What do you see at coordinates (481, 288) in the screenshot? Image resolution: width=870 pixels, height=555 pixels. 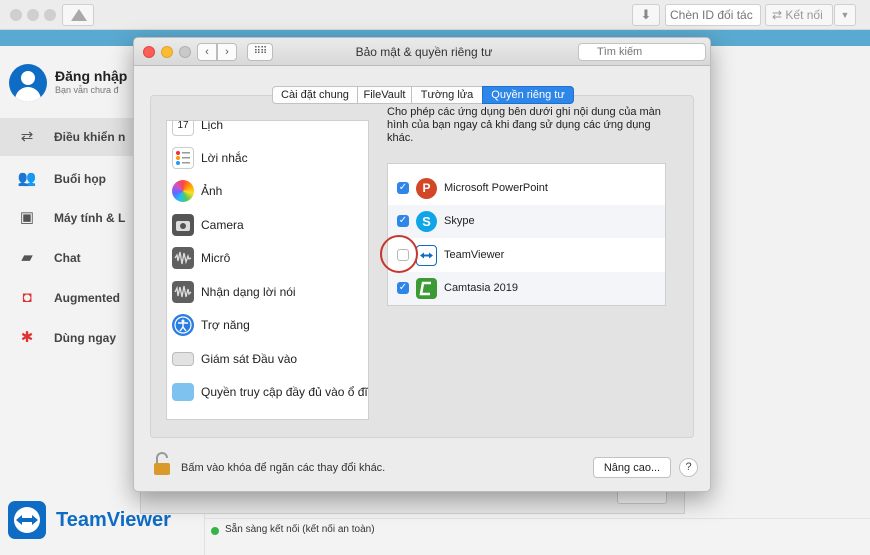 I see `app-name: Camtasia 2019` at bounding box center [481, 288].